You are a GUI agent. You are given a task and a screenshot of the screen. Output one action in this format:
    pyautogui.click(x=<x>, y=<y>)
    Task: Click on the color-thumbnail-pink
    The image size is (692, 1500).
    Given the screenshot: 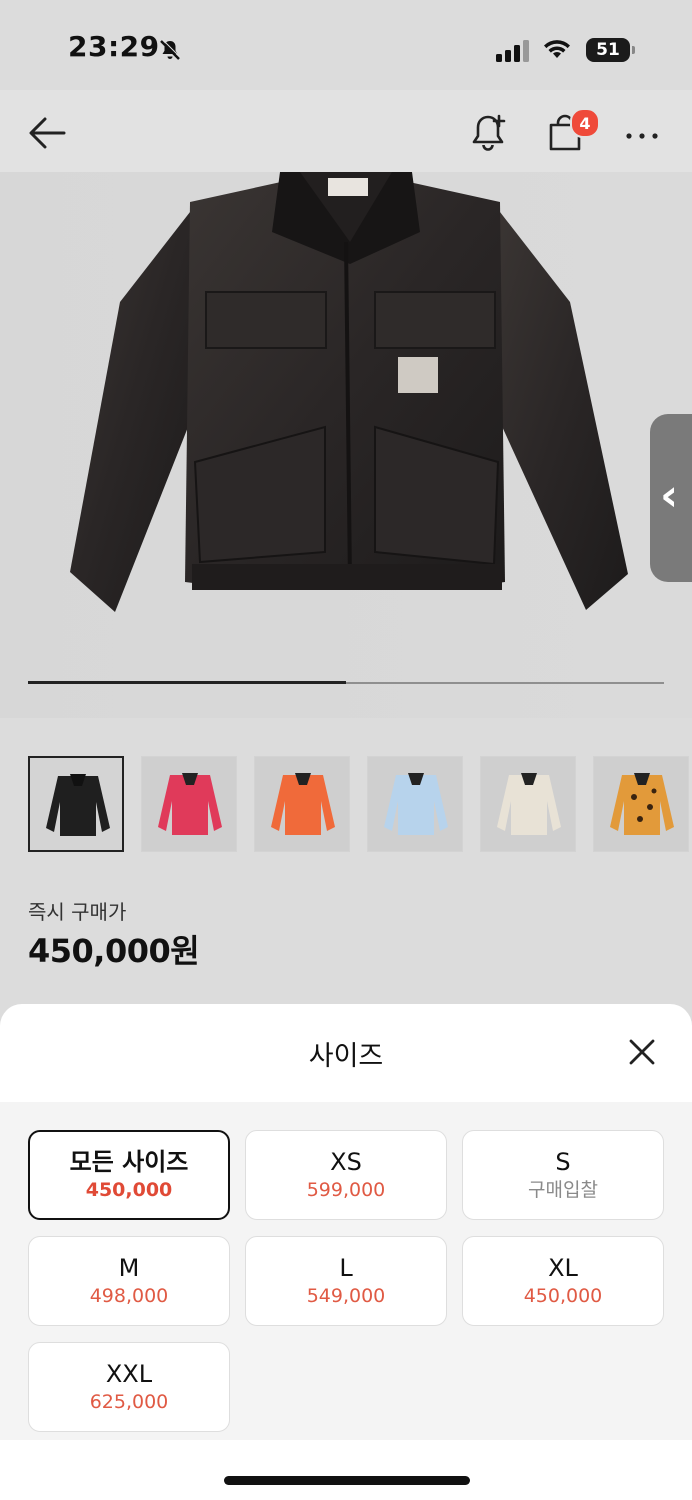 What is the action you would take?
    pyautogui.click(x=189, y=804)
    